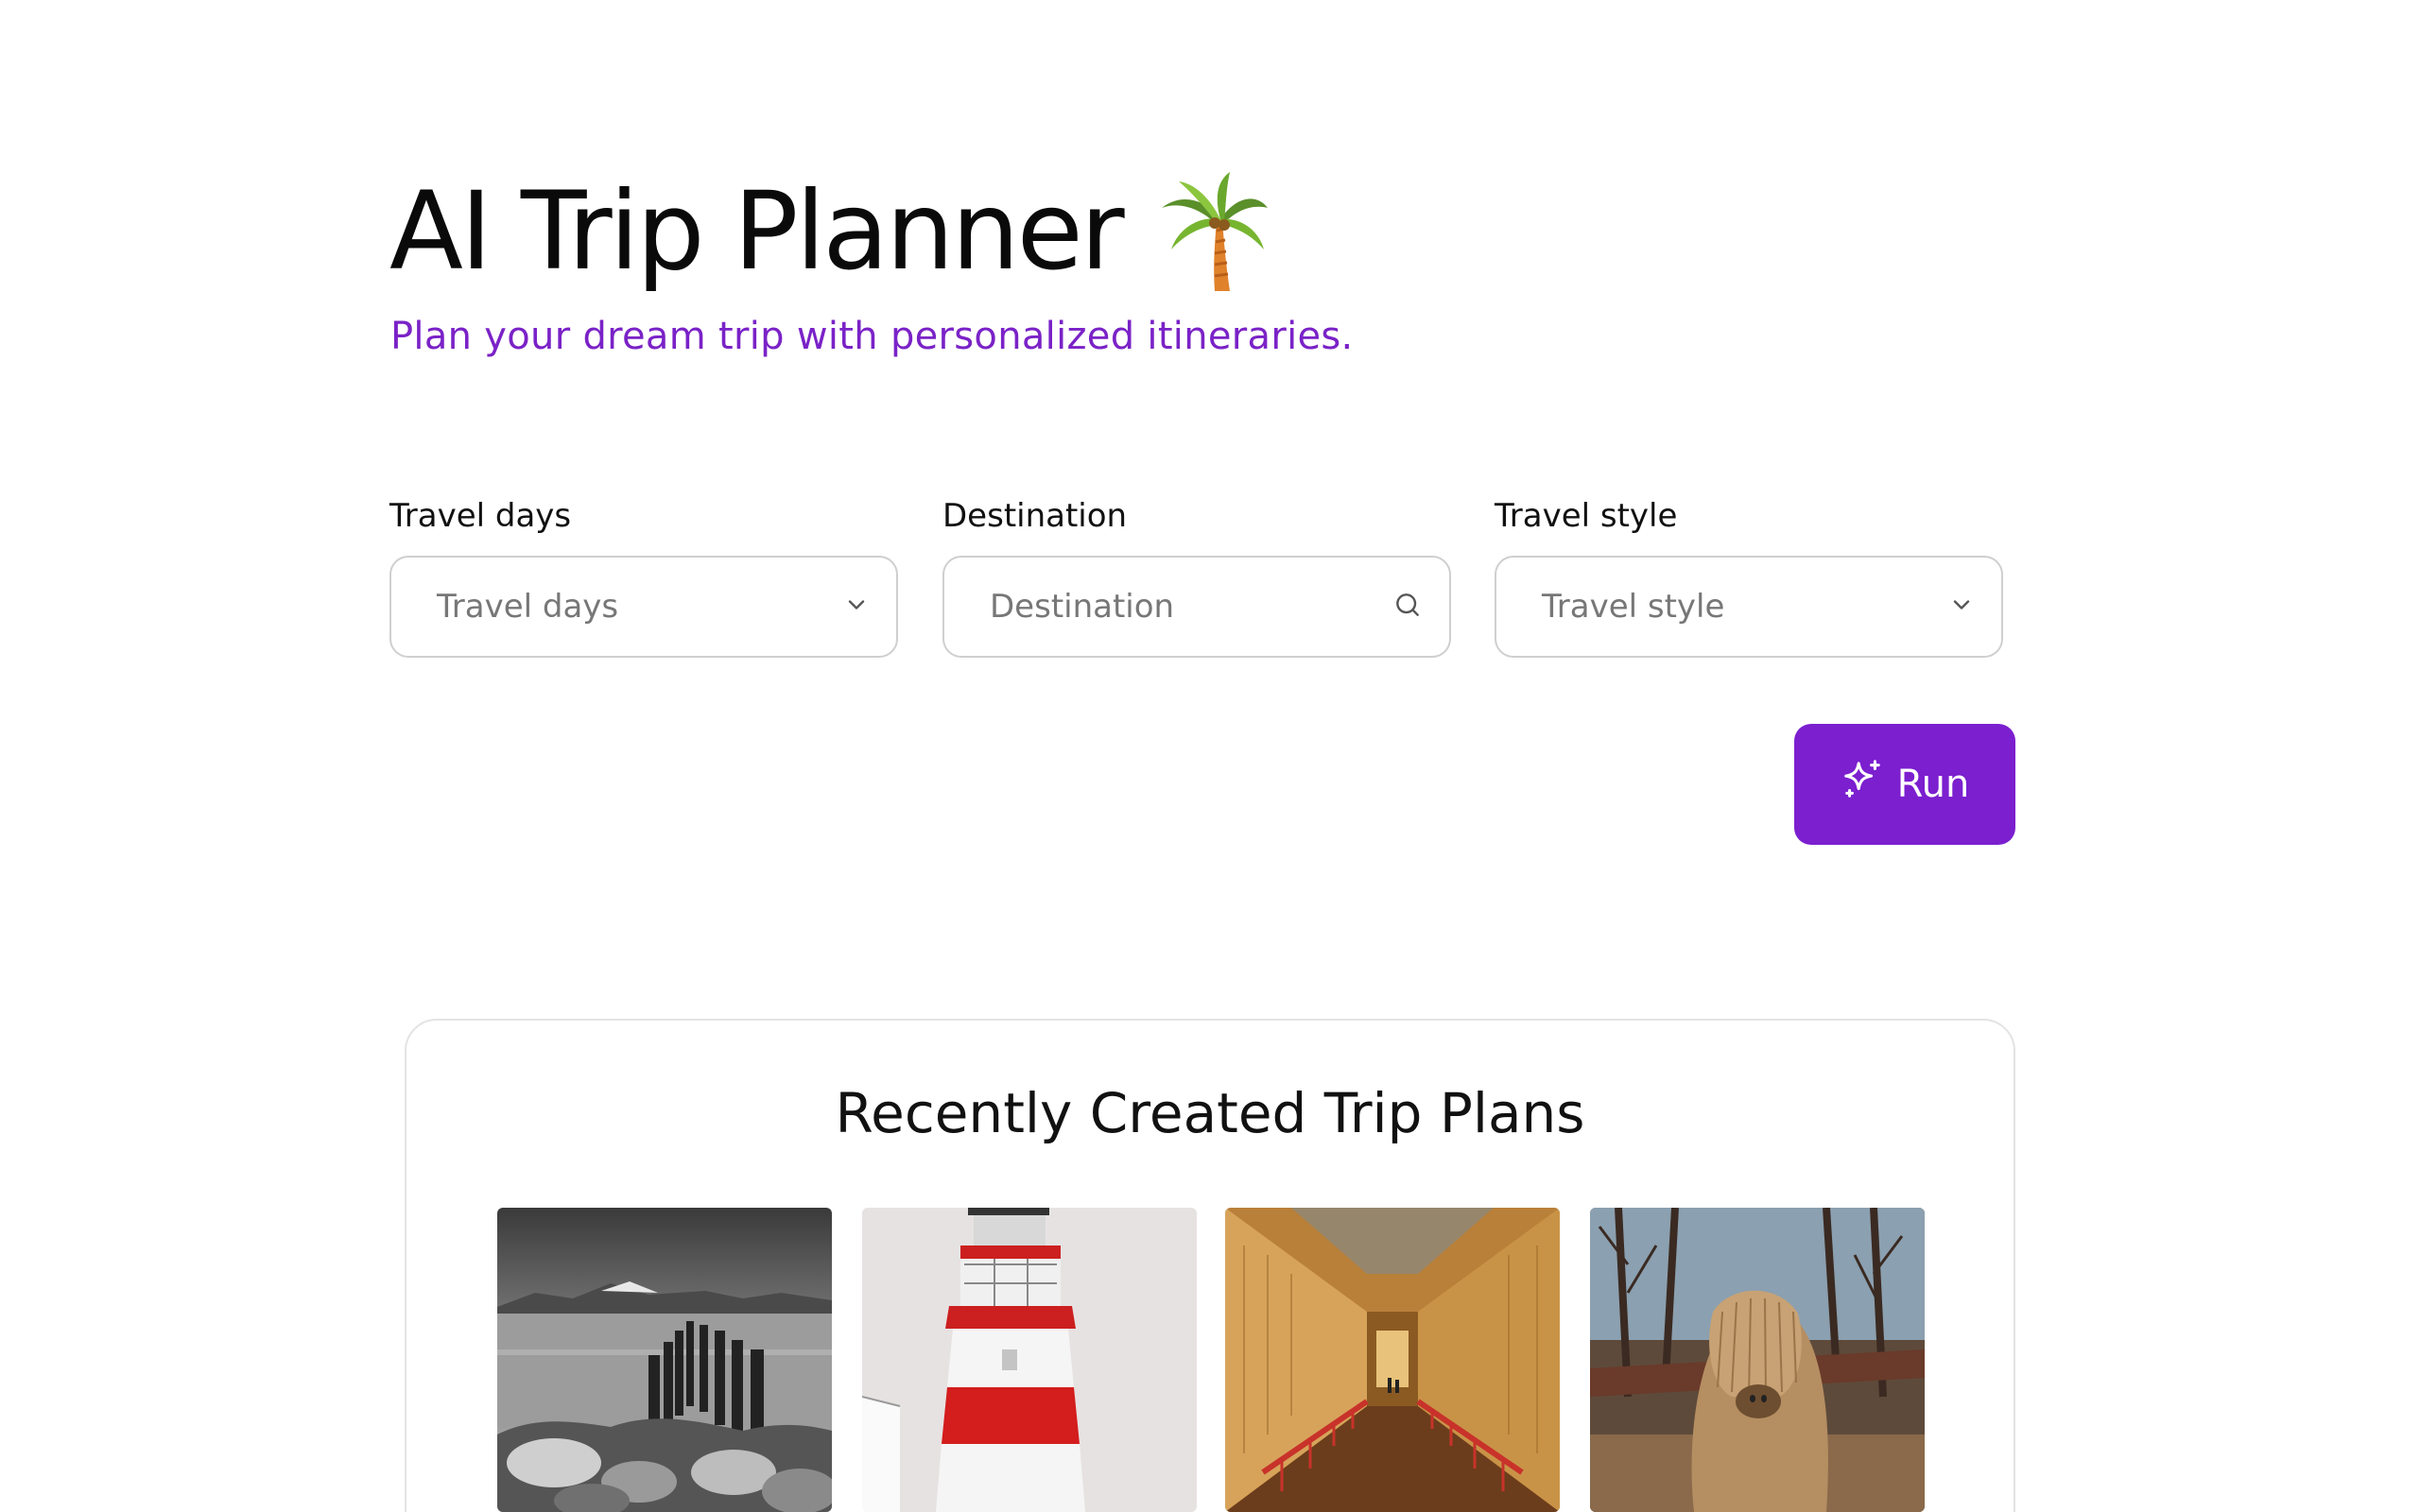 Image resolution: width=2420 pixels, height=1512 pixels. I want to click on travel-style-label: Travel style, so click(1587, 516).